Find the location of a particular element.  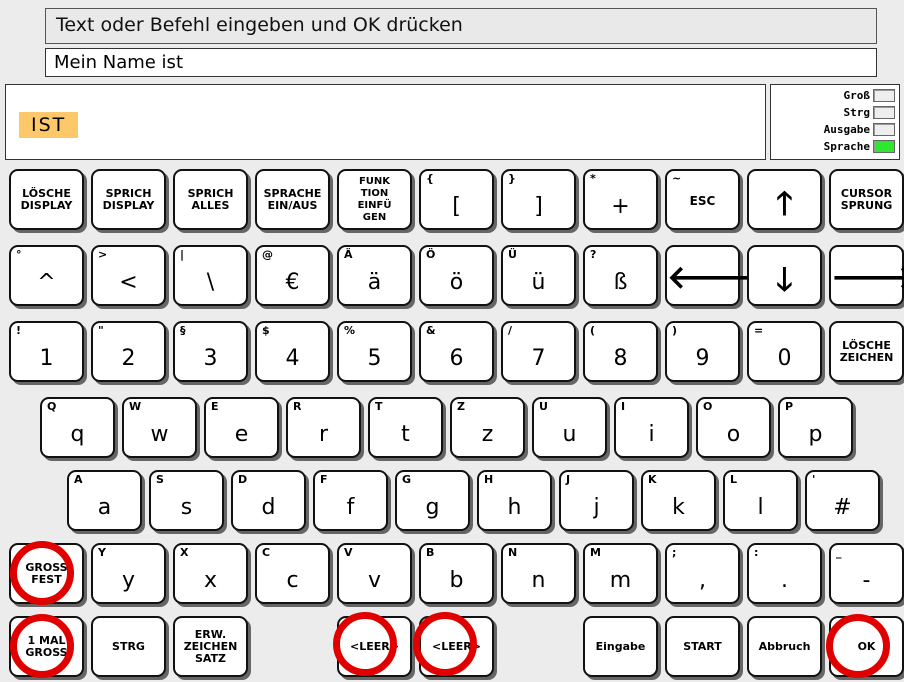

letter-key: Mm is located at coordinates (620, 573).